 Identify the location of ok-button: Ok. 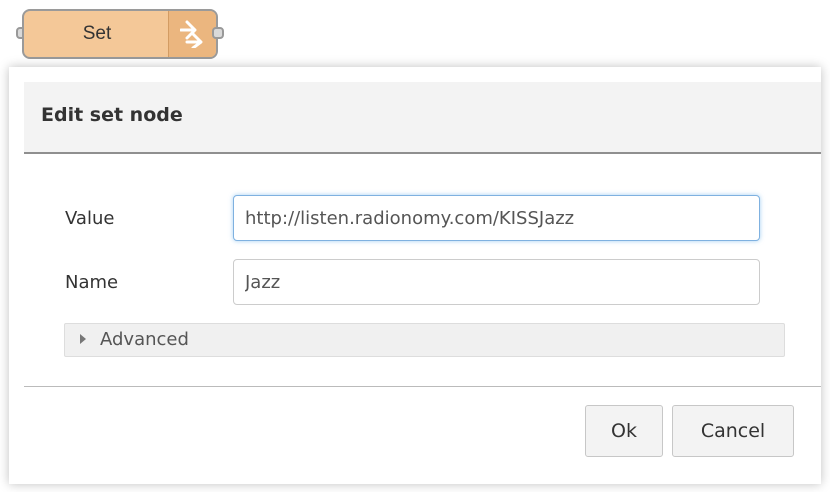
(624, 431).